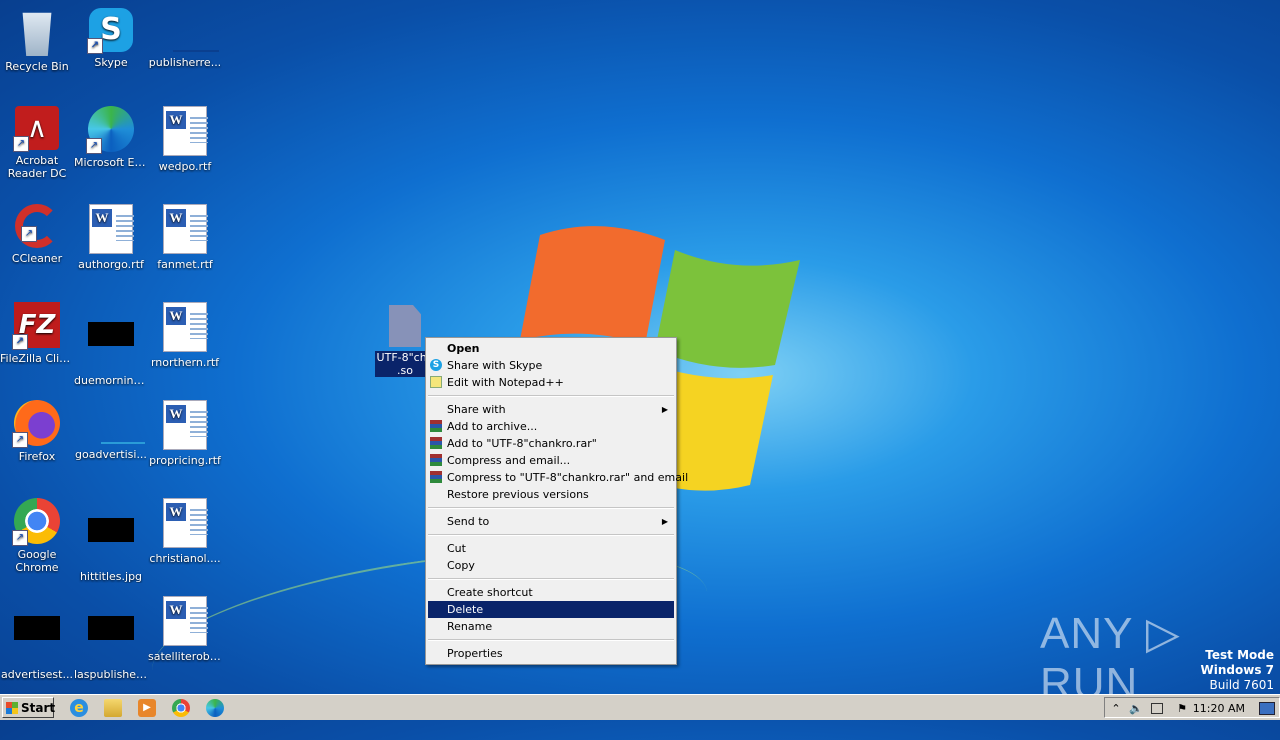  Describe the element at coordinates (551, 494) in the screenshot. I see `menu-item-restore-versions: Restore previous versions` at that location.